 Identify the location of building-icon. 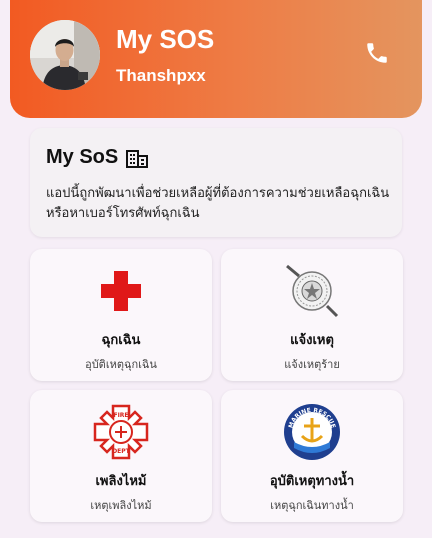
(137, 158).